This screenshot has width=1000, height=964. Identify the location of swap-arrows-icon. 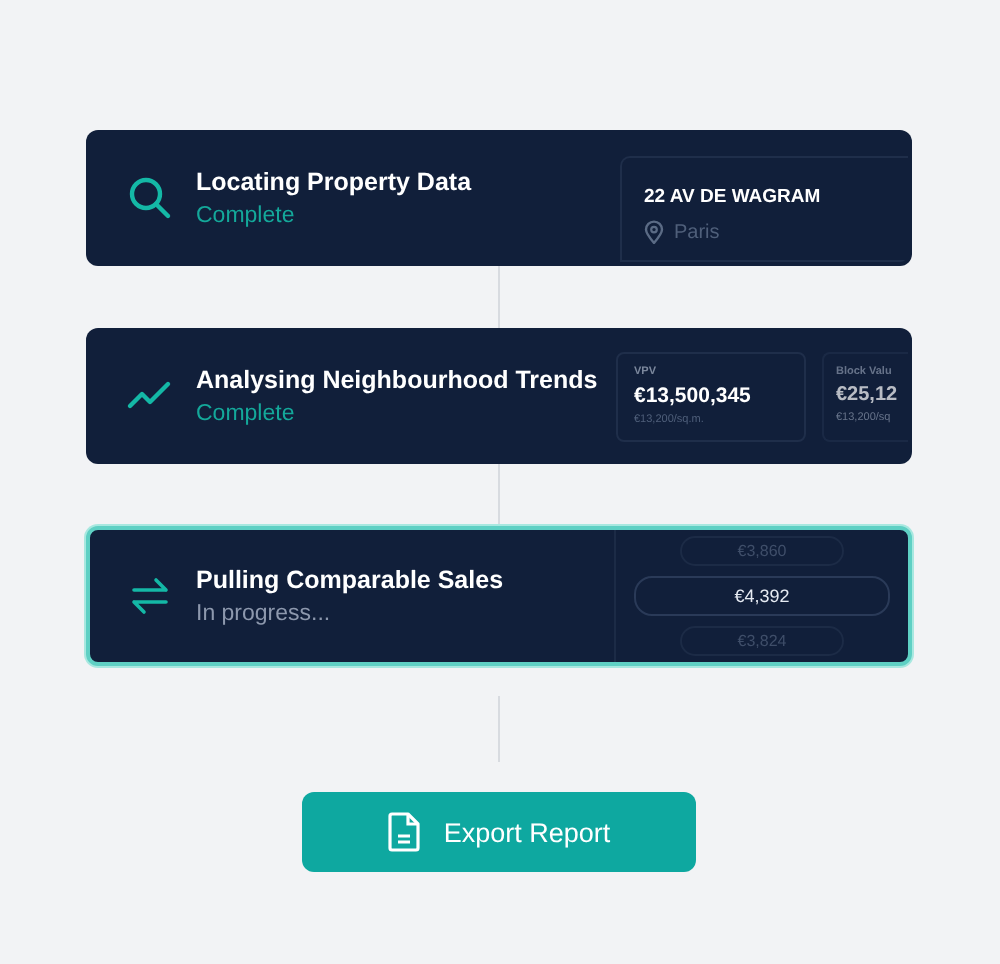
(150, 596).